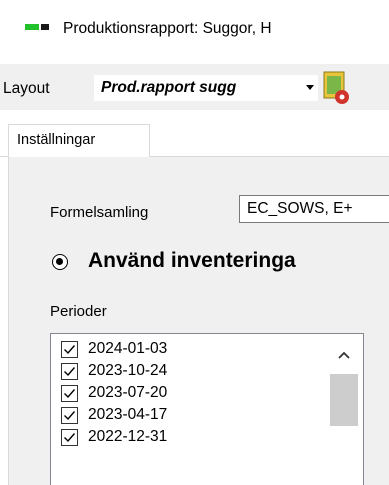 Image resolution: width=389 pixels, height=485 pixels. Describe the element at coordinates (300, 208) in the screenshot. I see `formel-value: EC_SOWS, E+` at that location.